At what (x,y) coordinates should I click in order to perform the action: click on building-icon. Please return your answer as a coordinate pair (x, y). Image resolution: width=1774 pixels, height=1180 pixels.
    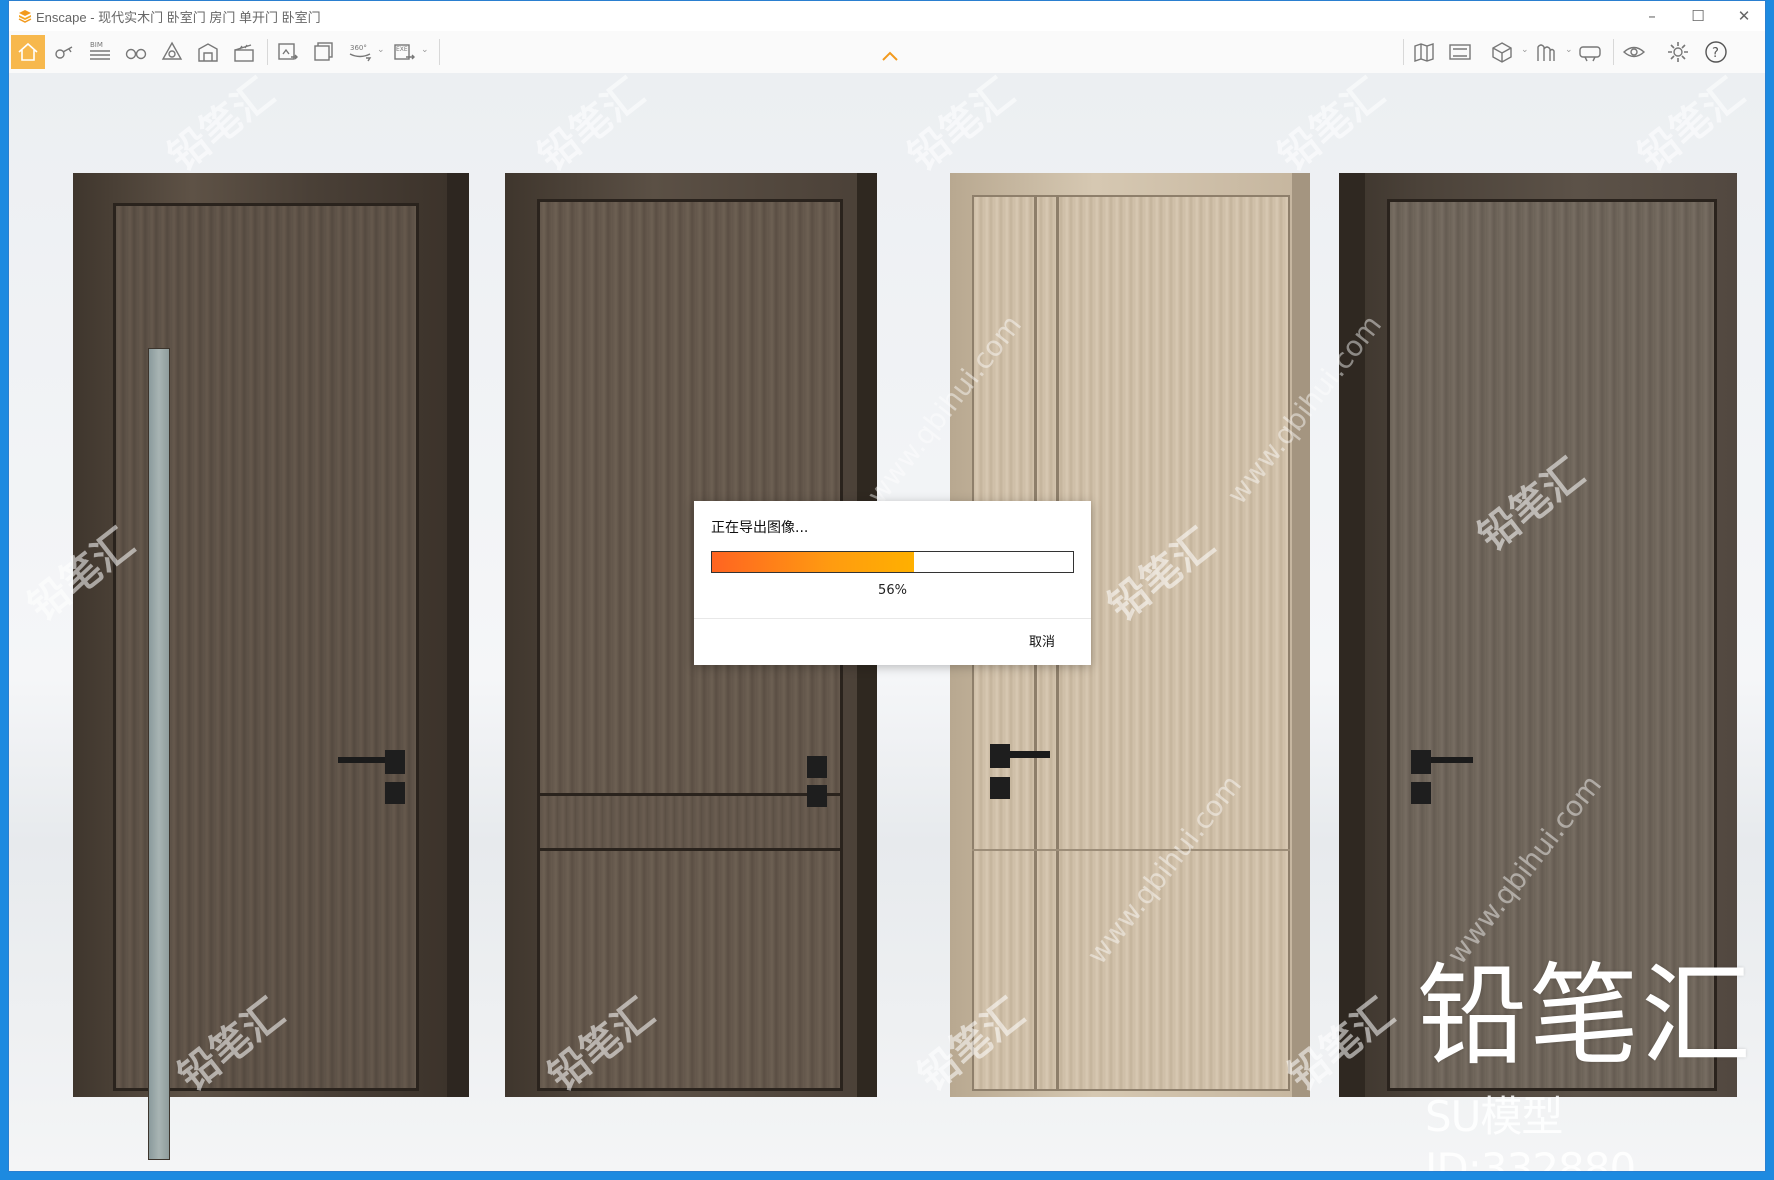
    Looking at the image, I should click on (208, 52).